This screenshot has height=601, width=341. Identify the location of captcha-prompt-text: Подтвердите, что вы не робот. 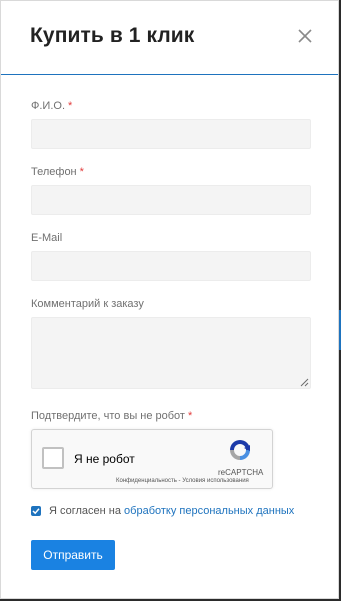
(108, 416).